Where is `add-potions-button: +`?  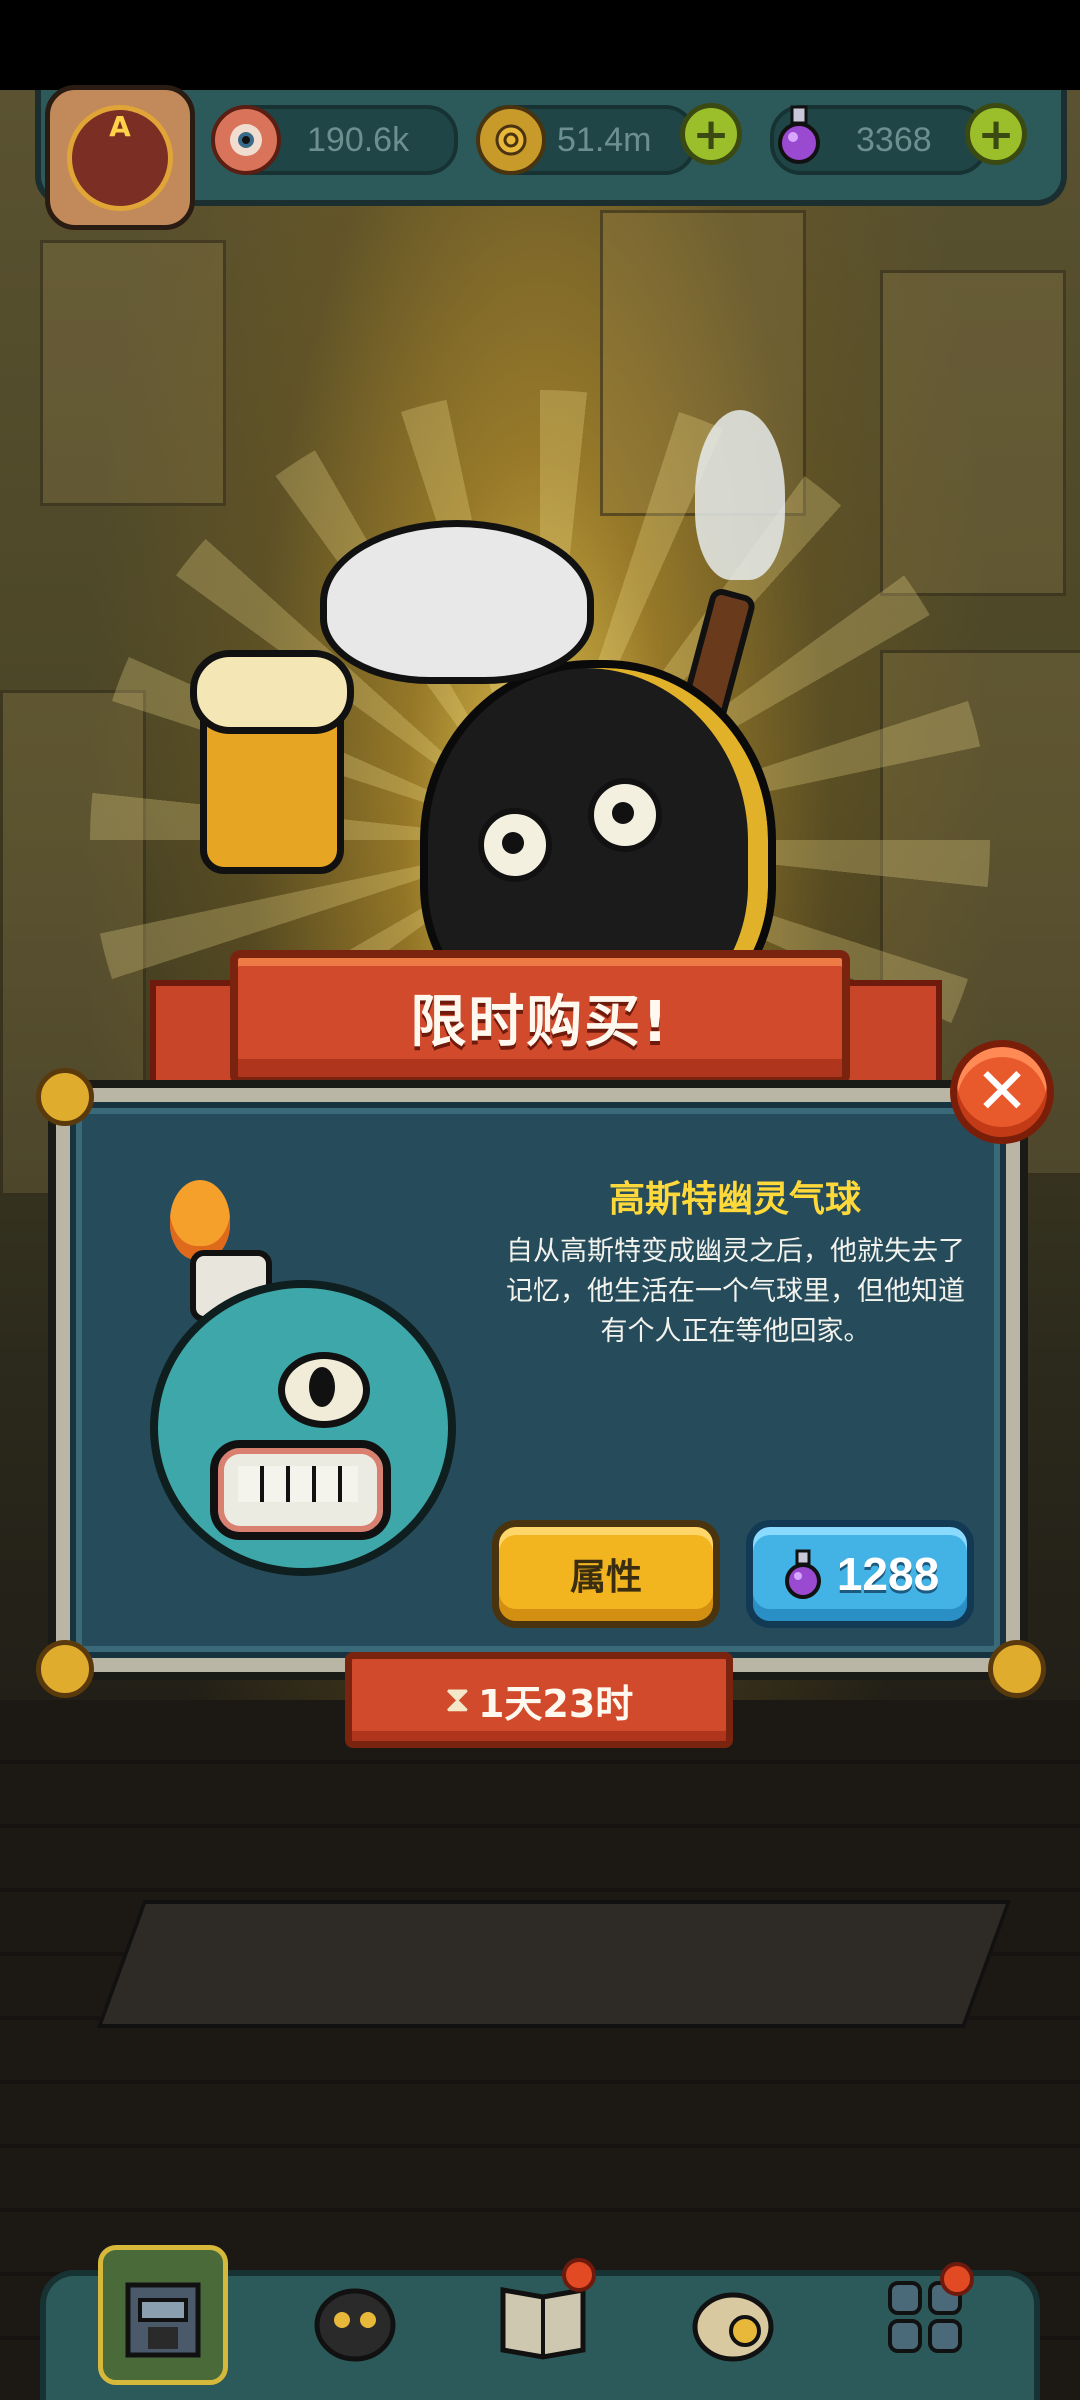 add-potions-button: + is located at coordinates (996, 134).